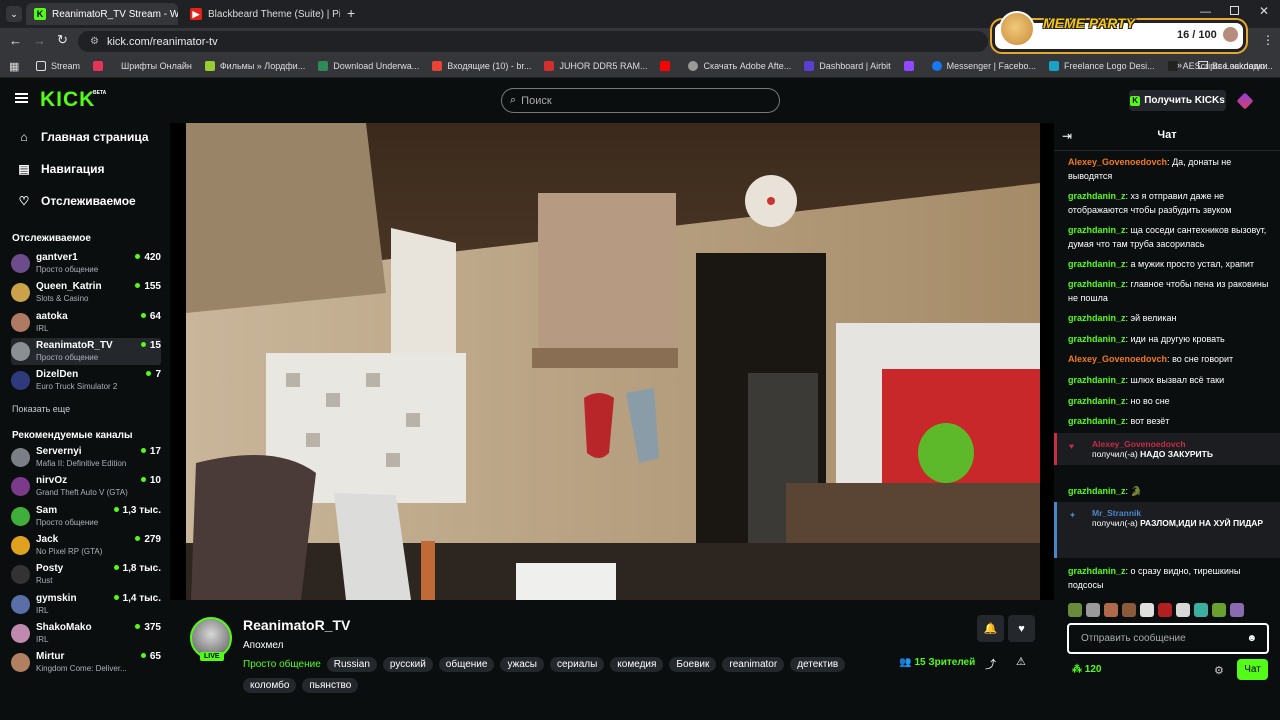 Image resolution: width=1280 pixels, height=720 pixels. What do you see at coordinates (270, 685) in the screenshot?
I see `stream-tag: коломбо` at bounding box center [270, 685].